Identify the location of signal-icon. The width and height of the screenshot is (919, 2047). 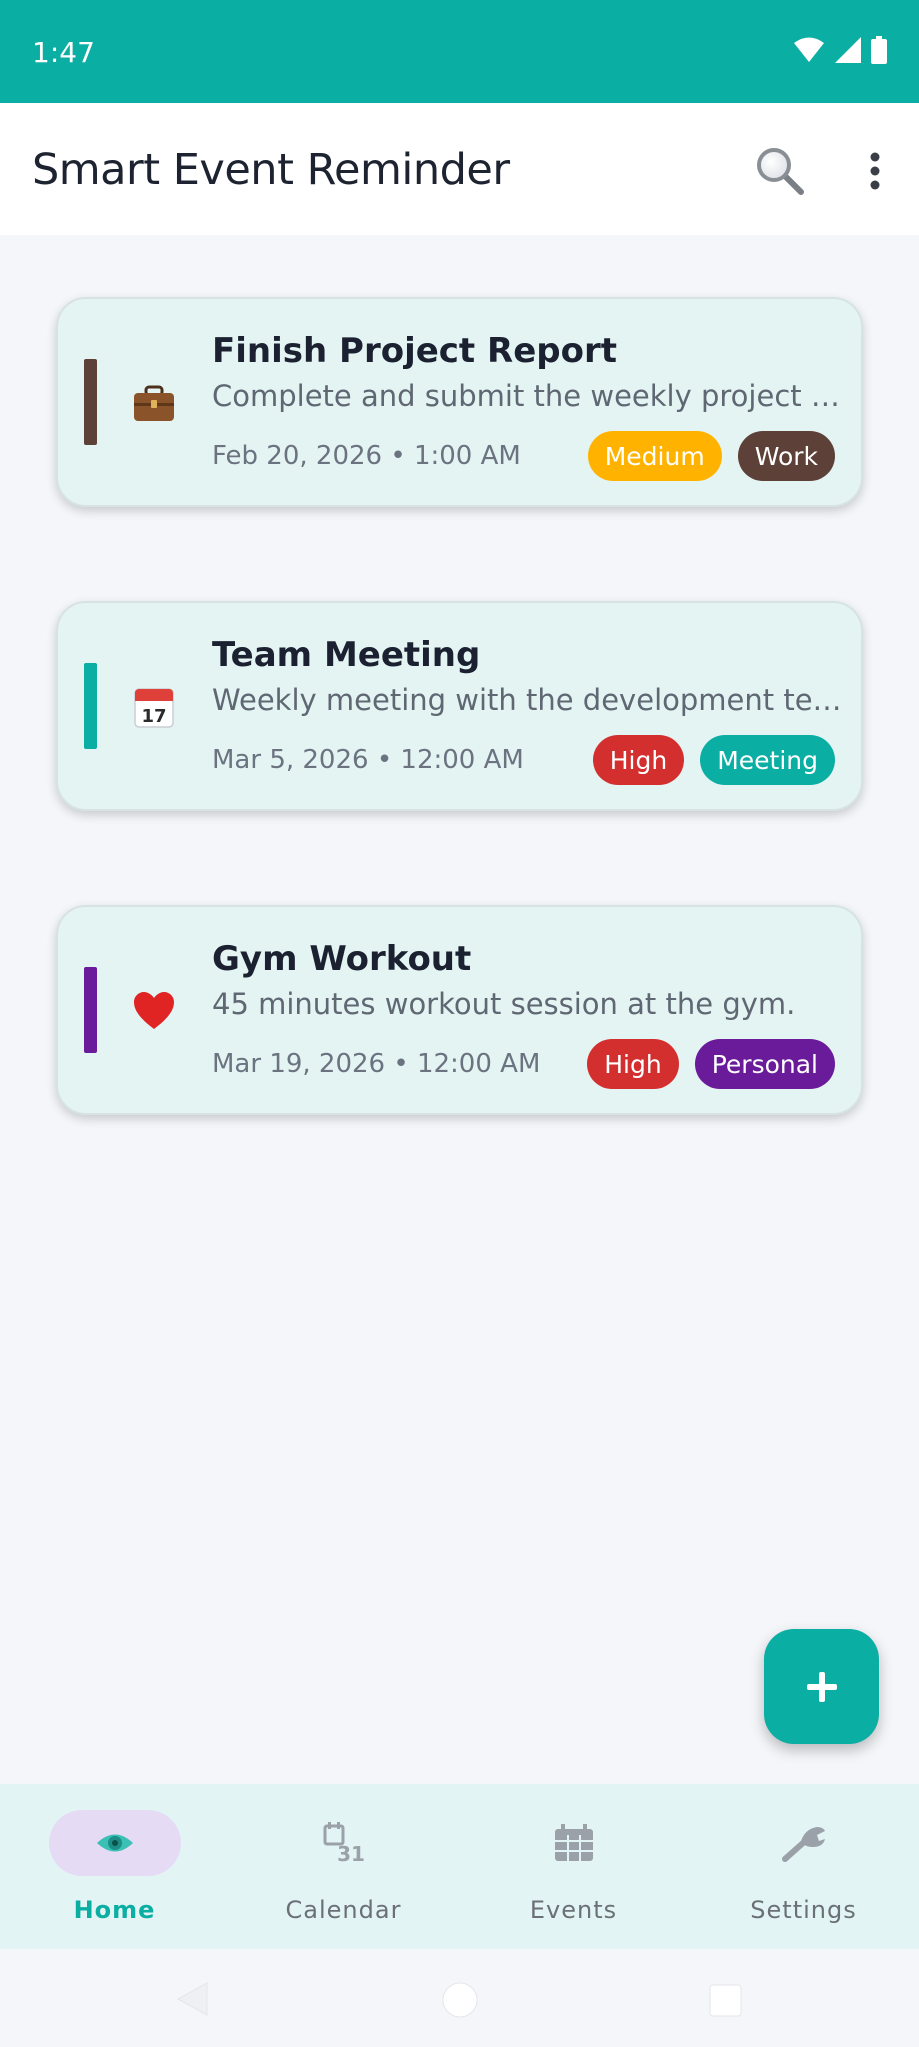
(848, 50).